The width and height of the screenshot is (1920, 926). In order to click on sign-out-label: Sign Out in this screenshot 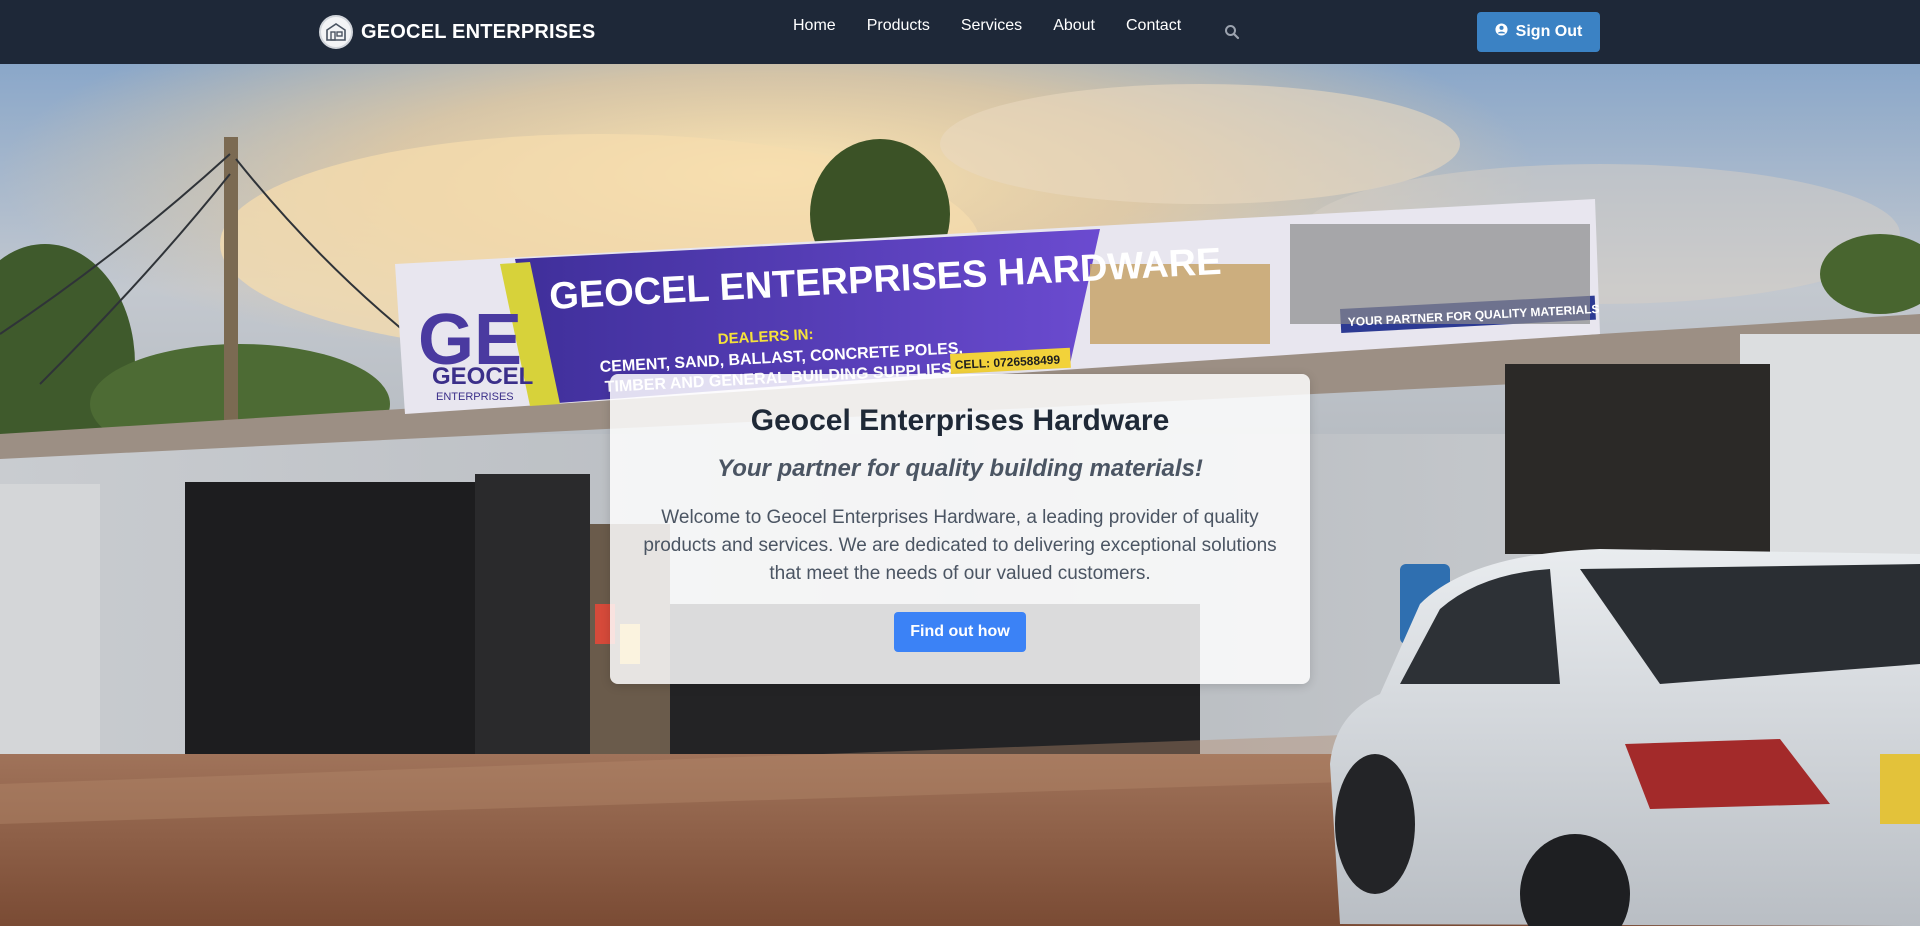, I will do `click(1549, 31)`.